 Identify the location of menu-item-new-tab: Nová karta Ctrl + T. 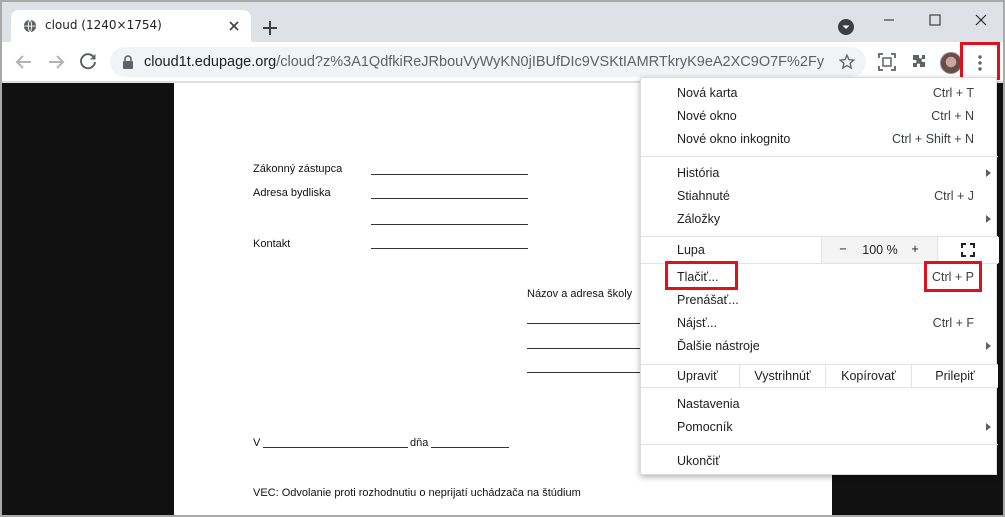
(819, 93).